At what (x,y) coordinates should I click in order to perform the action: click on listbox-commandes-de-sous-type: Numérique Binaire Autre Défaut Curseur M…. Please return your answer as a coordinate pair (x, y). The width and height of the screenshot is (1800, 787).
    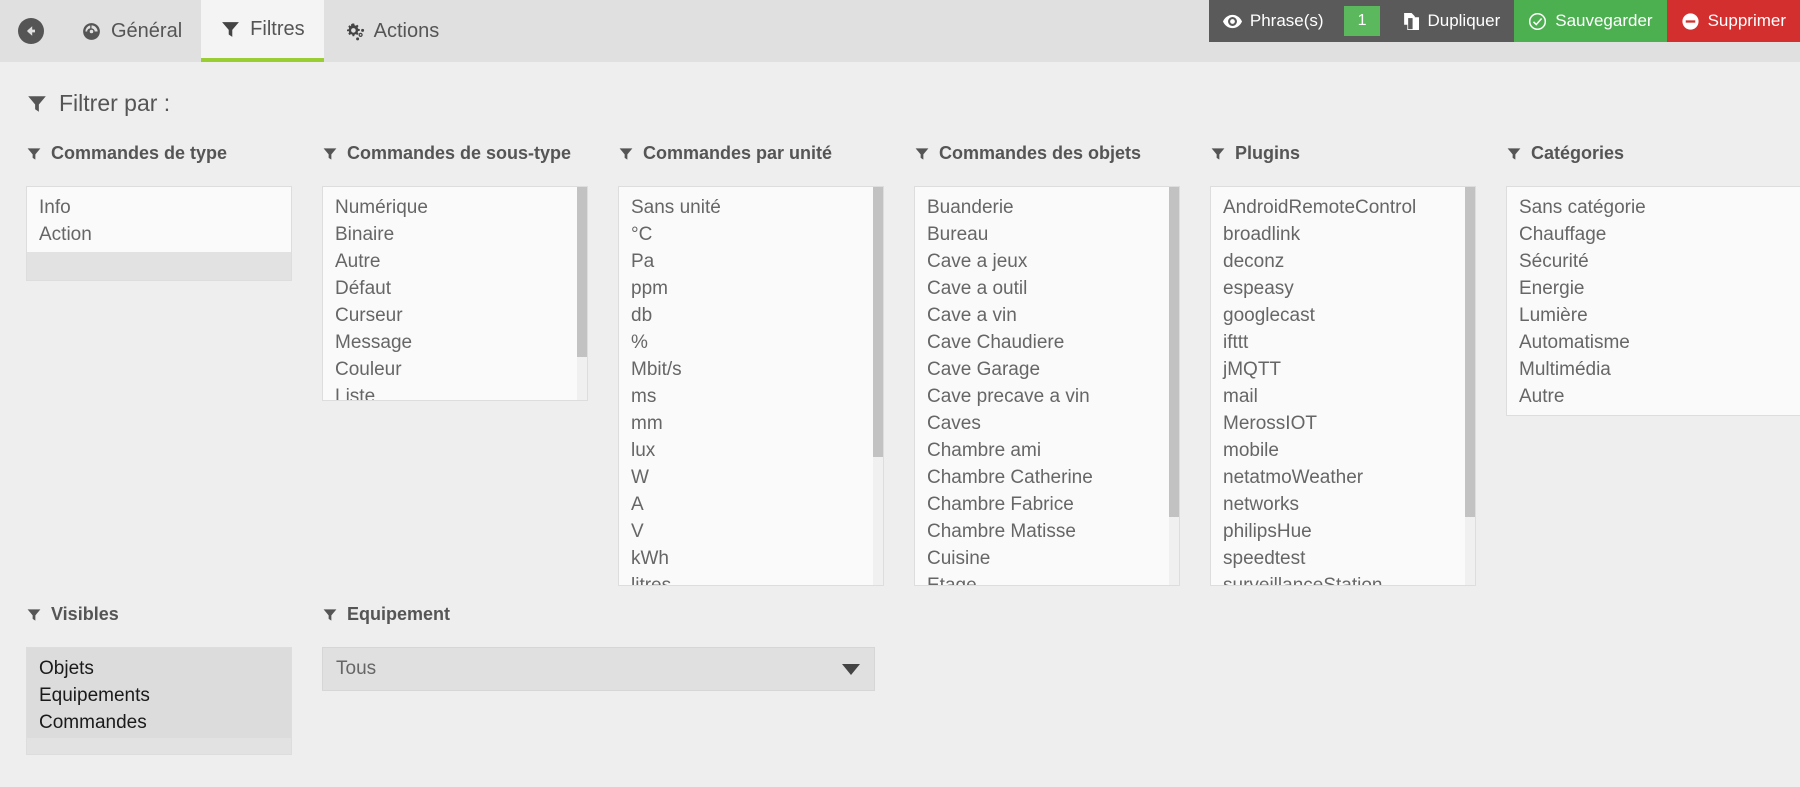
    Looking at the image, I should click on (455, 293).